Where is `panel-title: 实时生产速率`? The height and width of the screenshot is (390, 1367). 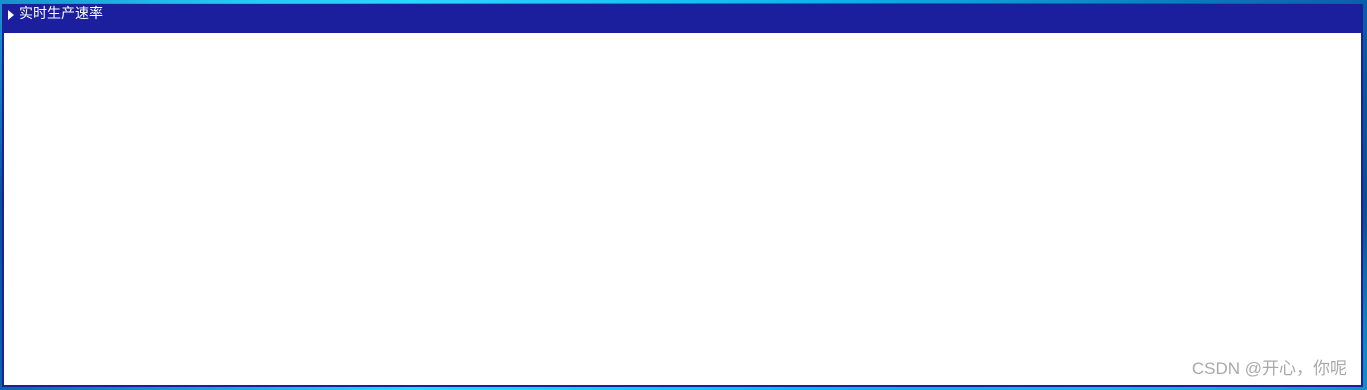
panel-title: 实时生产速率 is located at coordinates (61, 14).